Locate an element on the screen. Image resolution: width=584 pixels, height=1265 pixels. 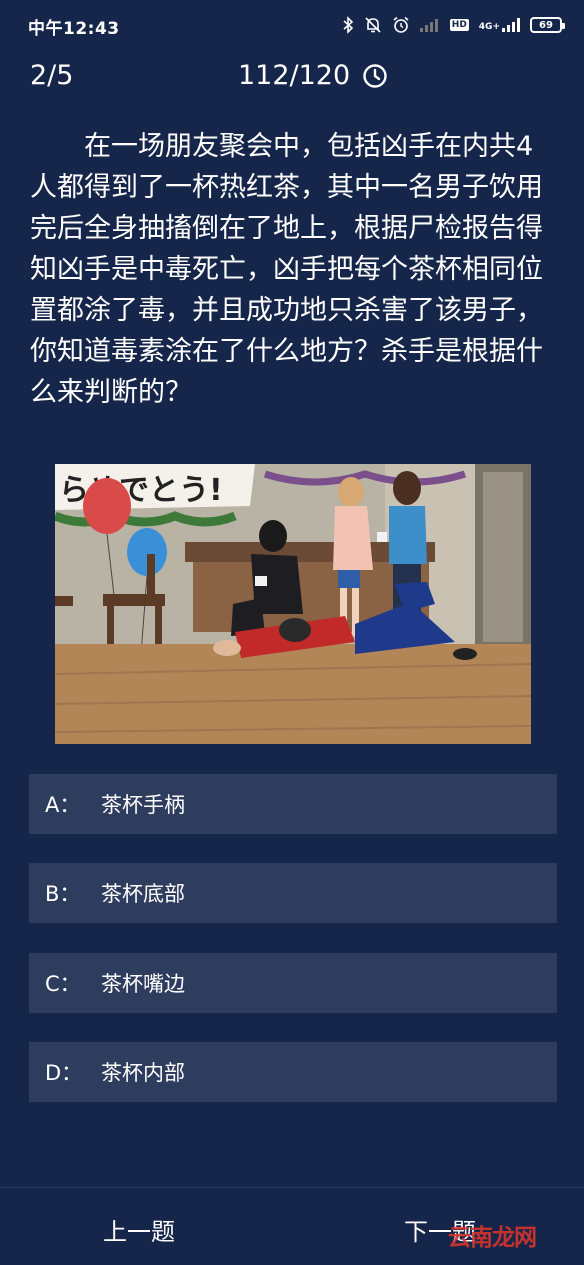
status-icons: HD 4G+ 69 is located at coordinates (453, 25).